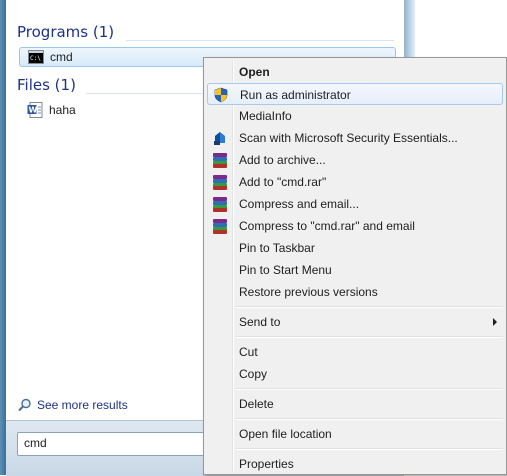 The width and height of the screenshot is (507, 476). What do you see at coordinates (221, 95) in the screenshot?
I see `uac-shield-icon` at bounding box center [221, 95].